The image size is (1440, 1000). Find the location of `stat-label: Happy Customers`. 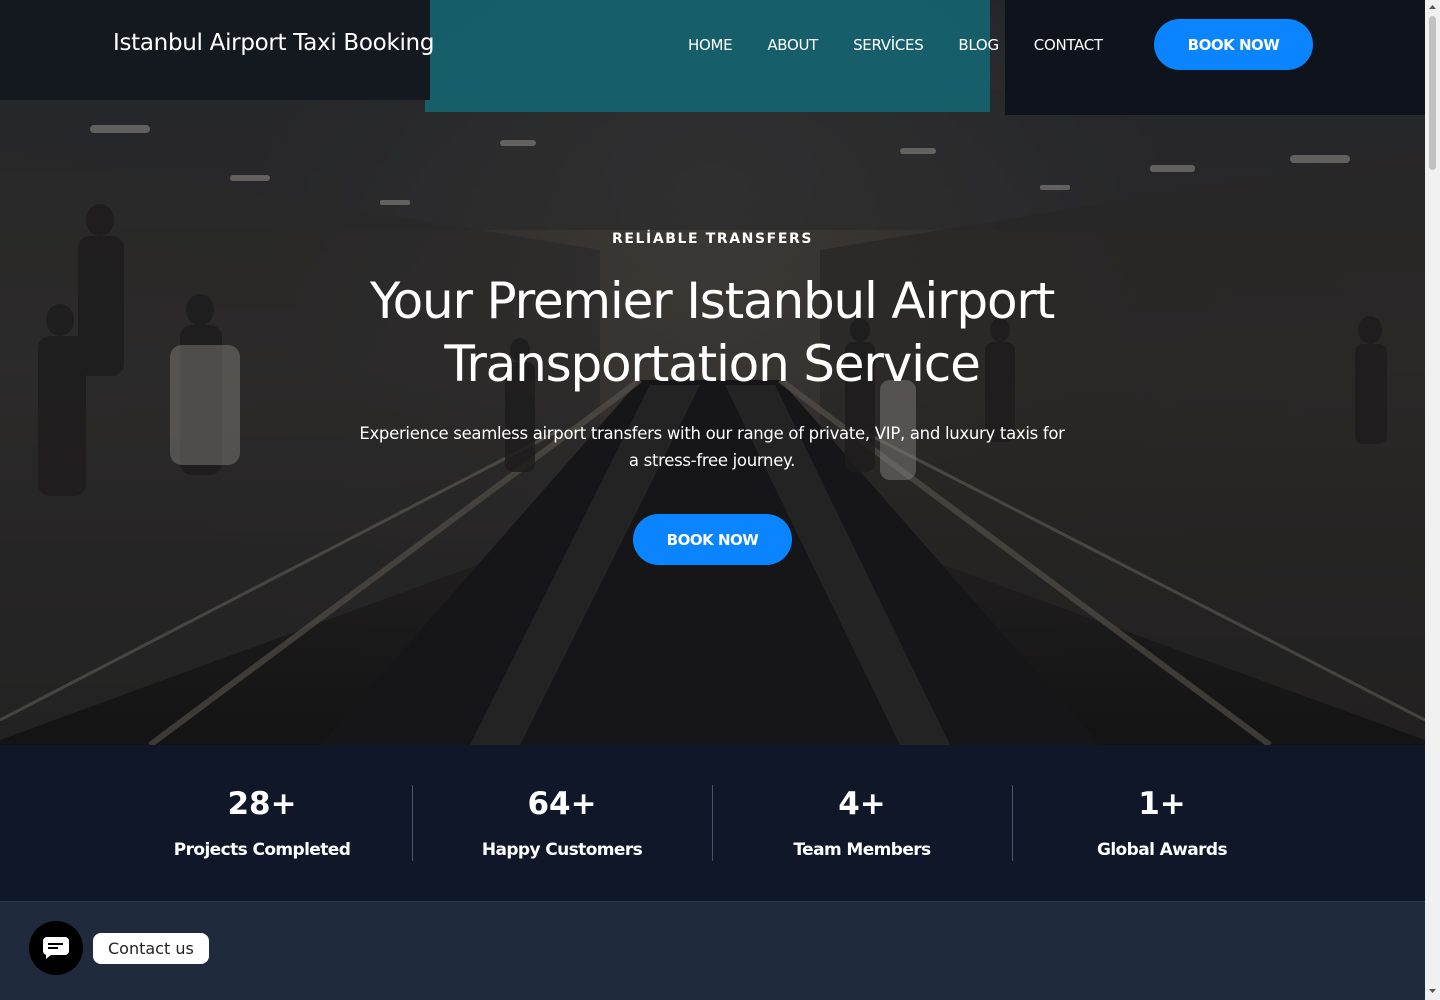

stat-label: Happy Customers is located at coordinates (562, 850).